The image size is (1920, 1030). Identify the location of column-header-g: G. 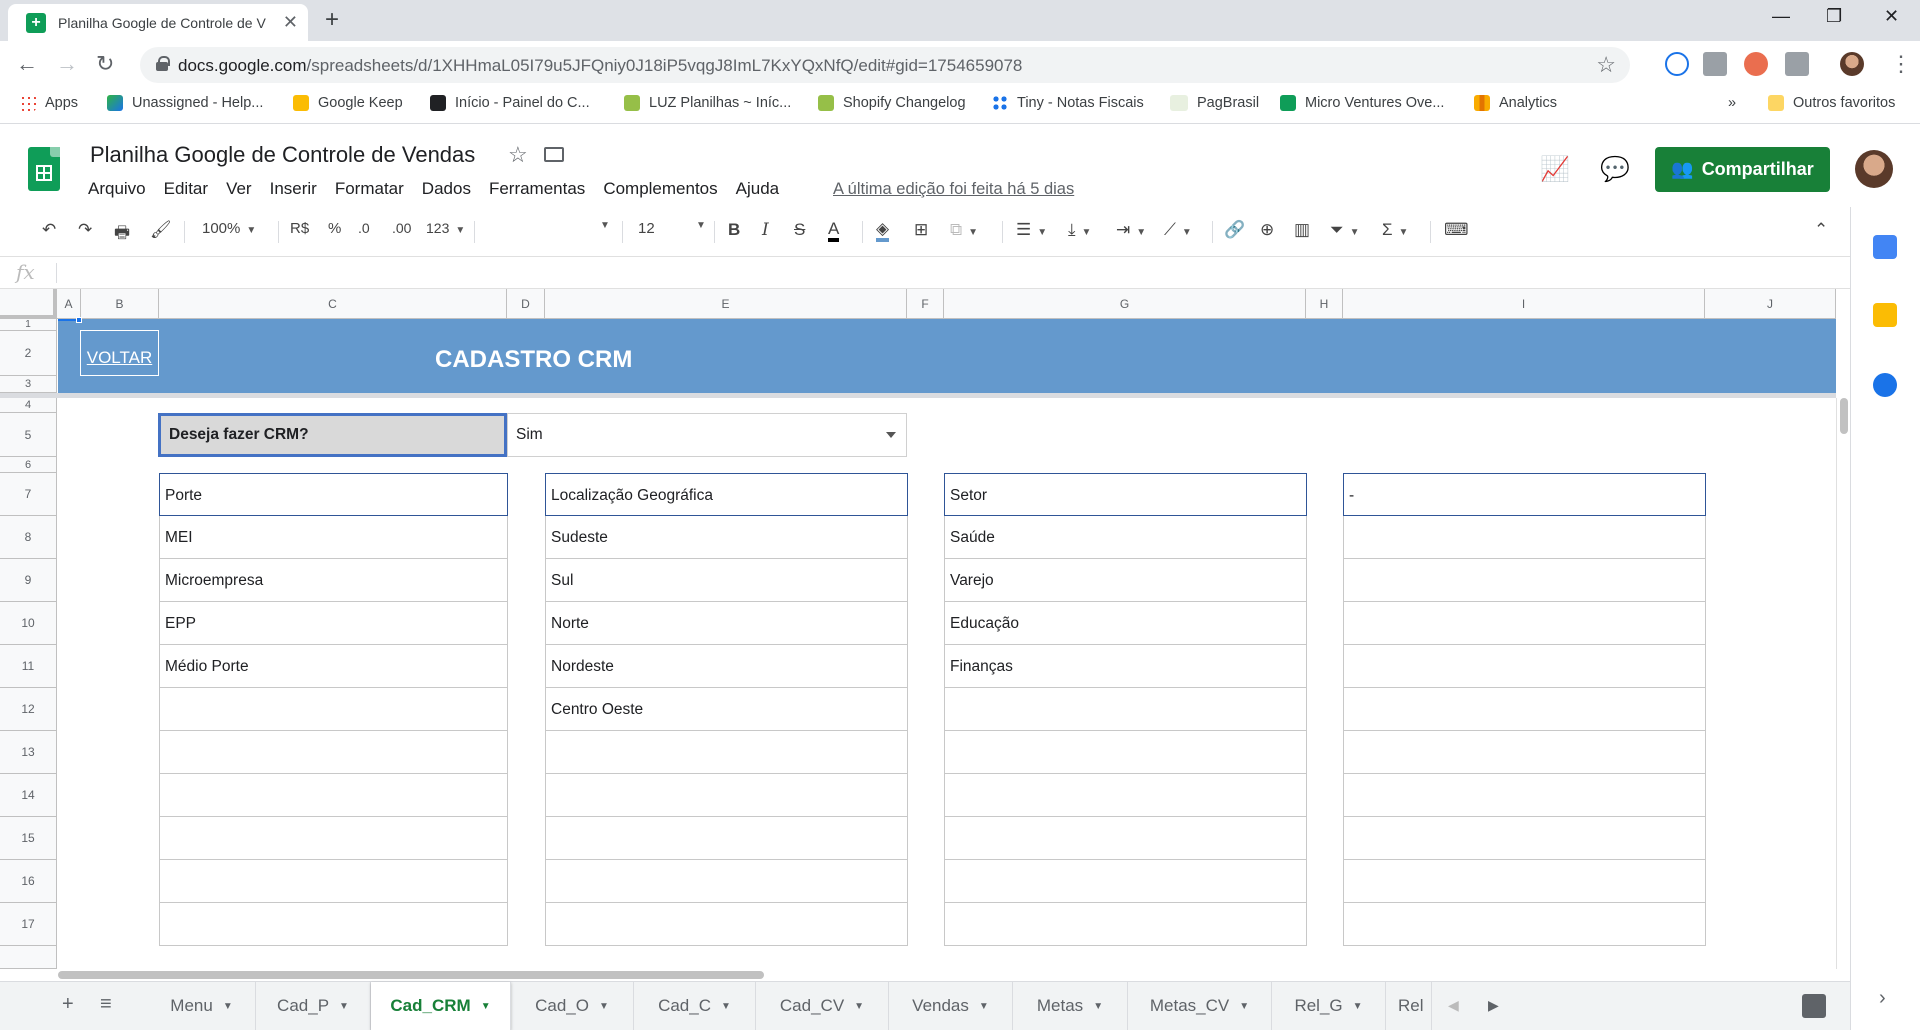
(1125, 304).